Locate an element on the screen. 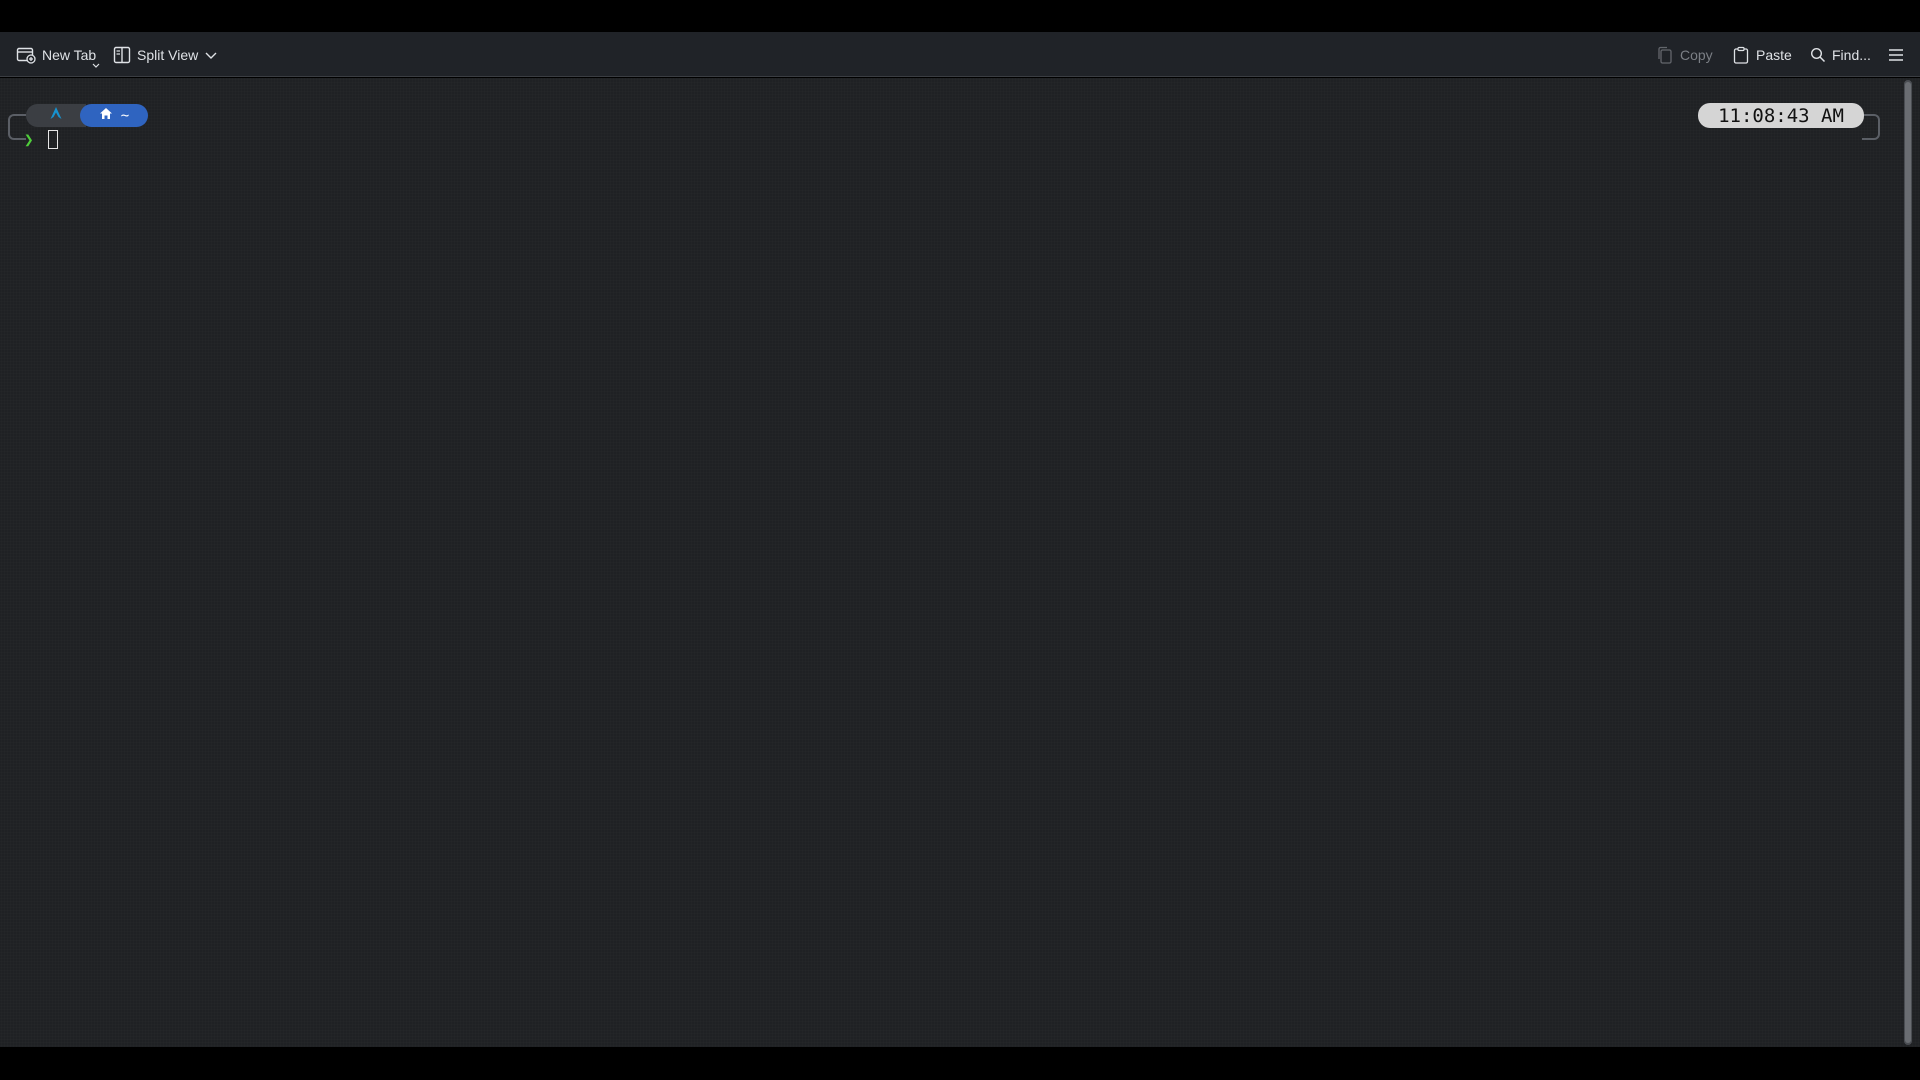 The height and width of the screenshot is (1080, 1920). paste-button: Paste is located at coordinates (1762, 54).